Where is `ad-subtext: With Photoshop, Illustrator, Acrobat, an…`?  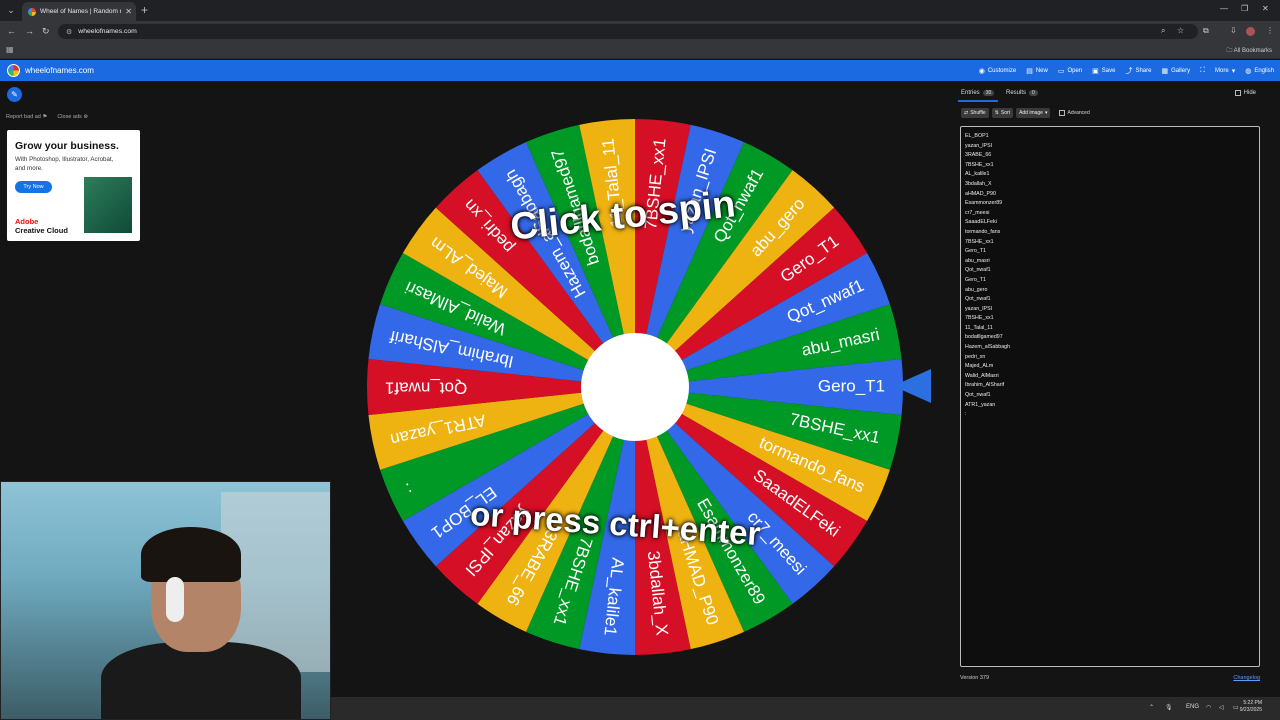
ad-subtext: With Photoshop, Illustrator, Acrobat, an… is located at coordinates (64, 164).